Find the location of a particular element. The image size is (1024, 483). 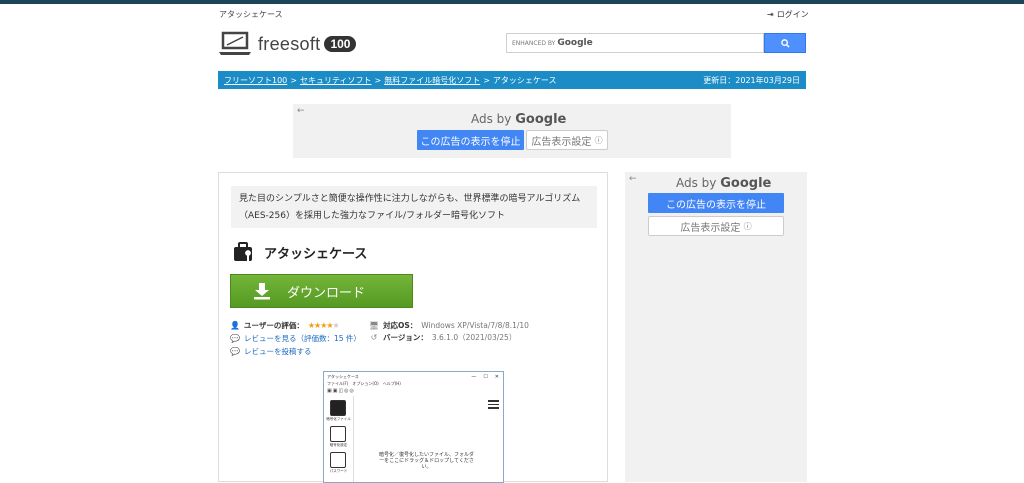

minimize-icon: — is located at coordinates (474, 376).